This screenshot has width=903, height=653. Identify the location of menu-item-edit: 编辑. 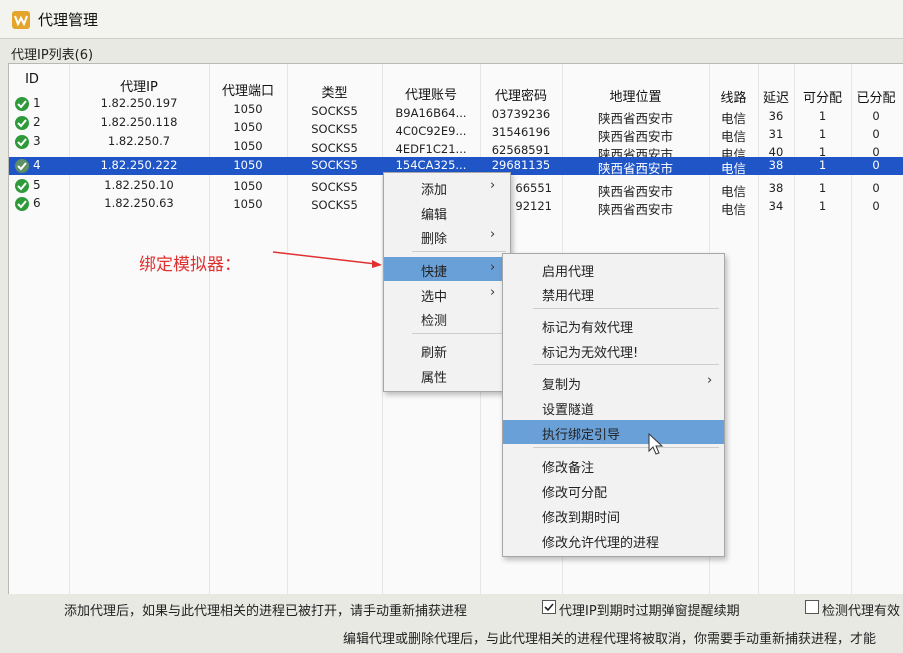
(447, 212).